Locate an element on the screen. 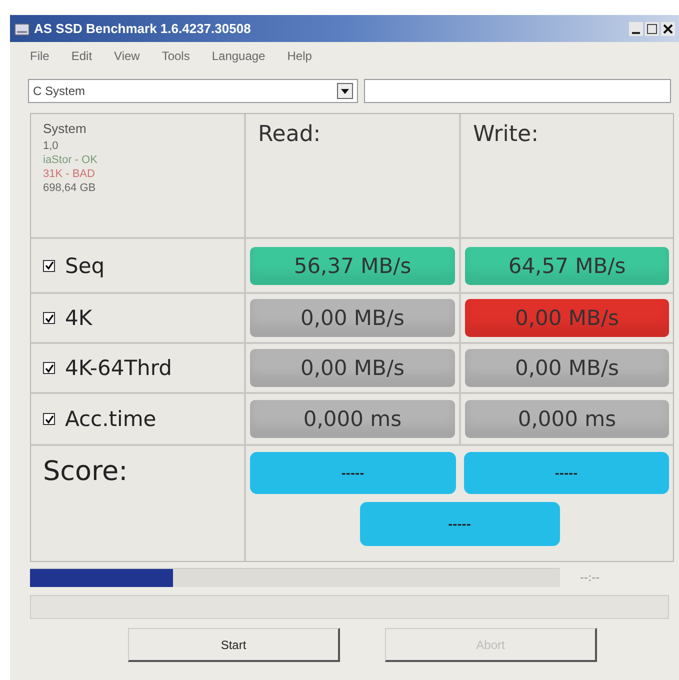 The height and width of the screenshot is (680, 679). maximize-icon is located at coordinates (652, 29).